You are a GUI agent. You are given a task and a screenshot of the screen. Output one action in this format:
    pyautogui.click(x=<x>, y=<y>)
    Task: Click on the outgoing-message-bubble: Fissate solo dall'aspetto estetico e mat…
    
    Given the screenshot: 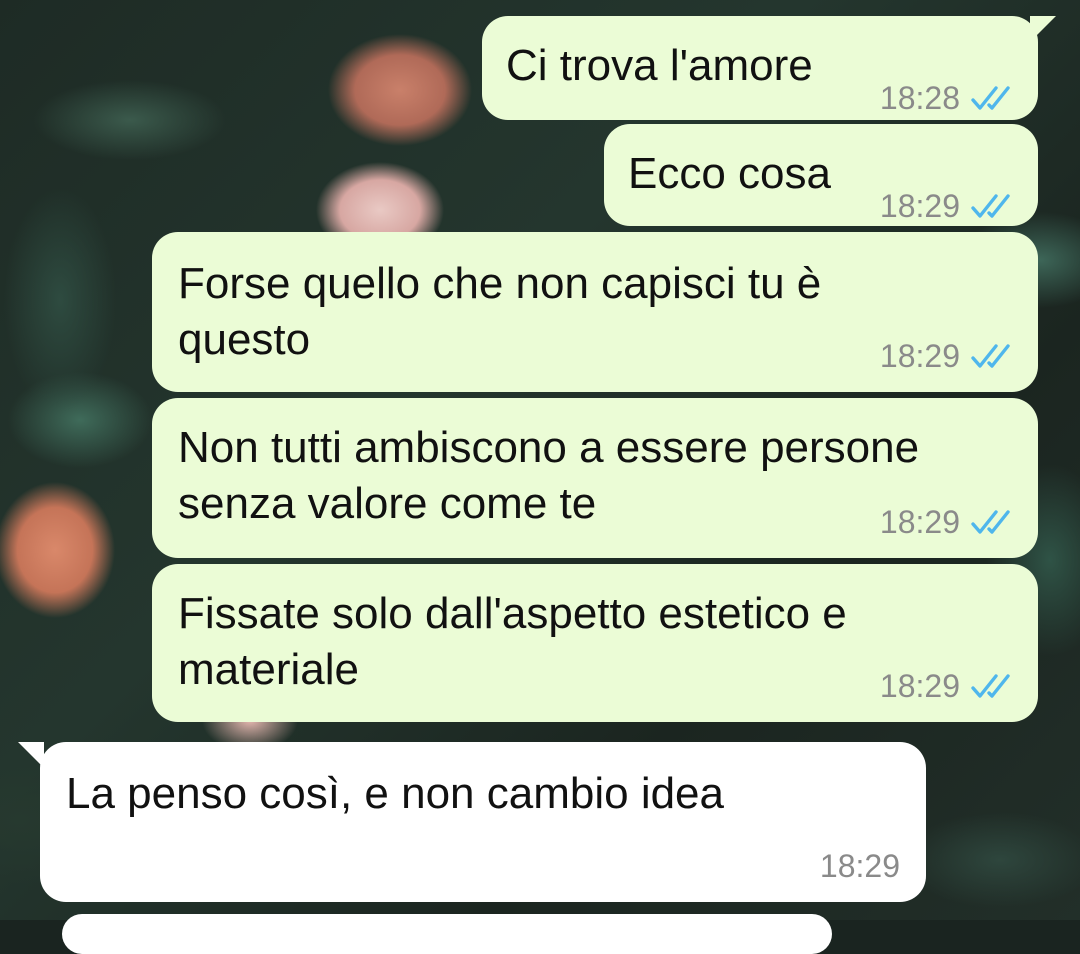 What is the action you would take?
    pyautogui.click(x=595, y=643)
    